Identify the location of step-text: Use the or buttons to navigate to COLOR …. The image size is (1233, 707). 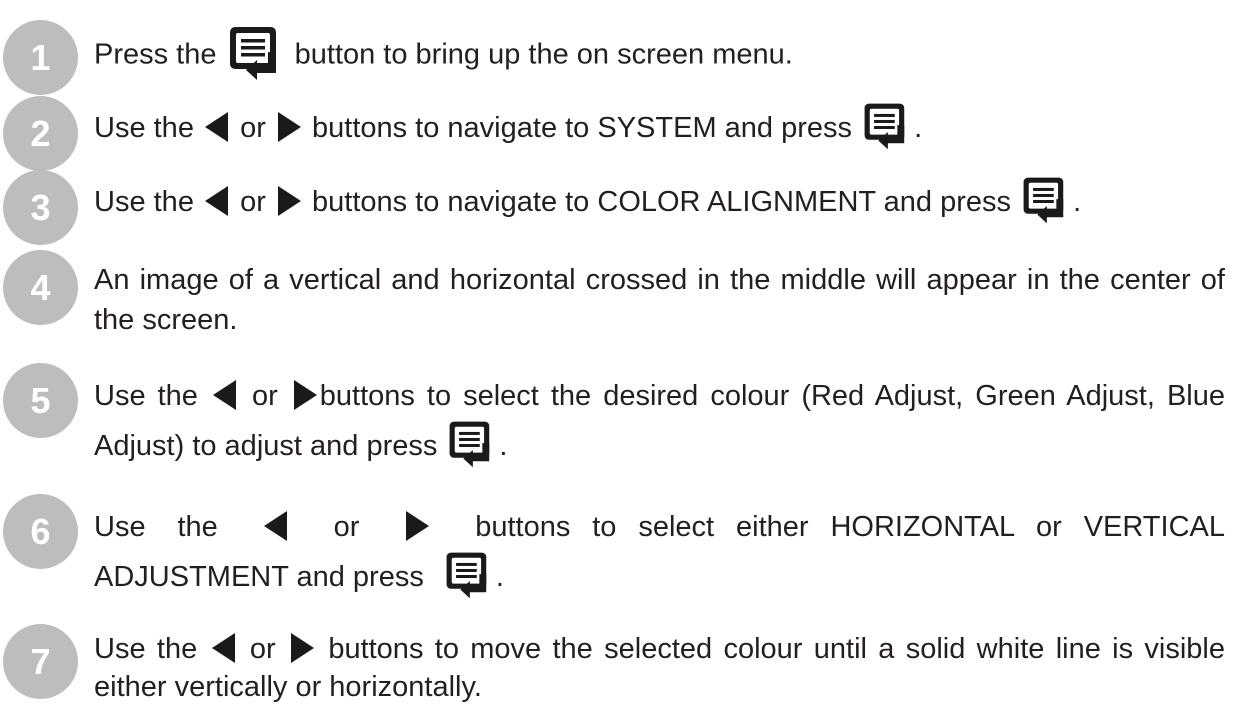
(659, 201).